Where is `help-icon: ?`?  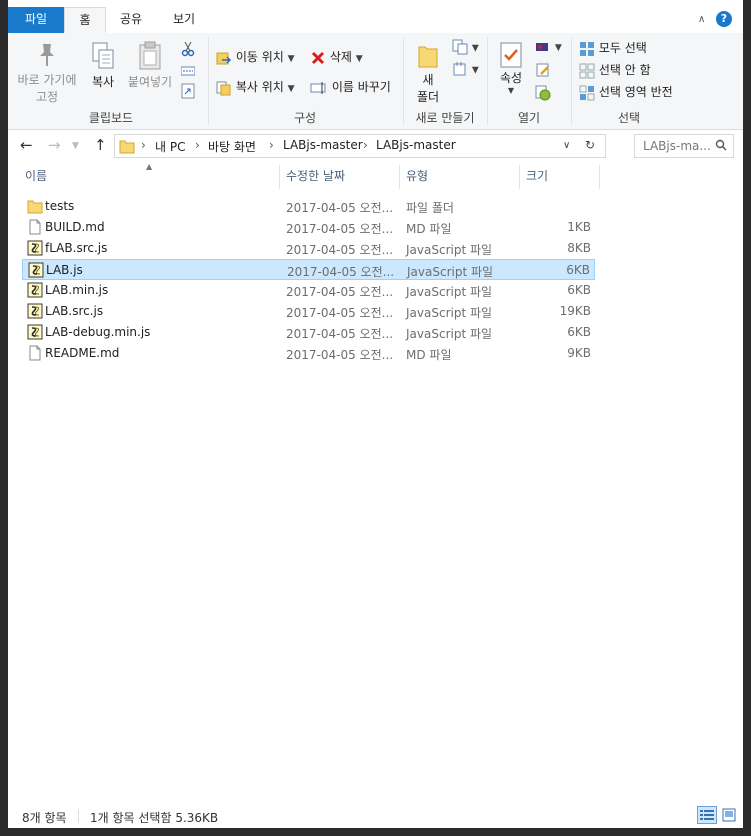 help-icon: ? is located at coordinates (724, 19).